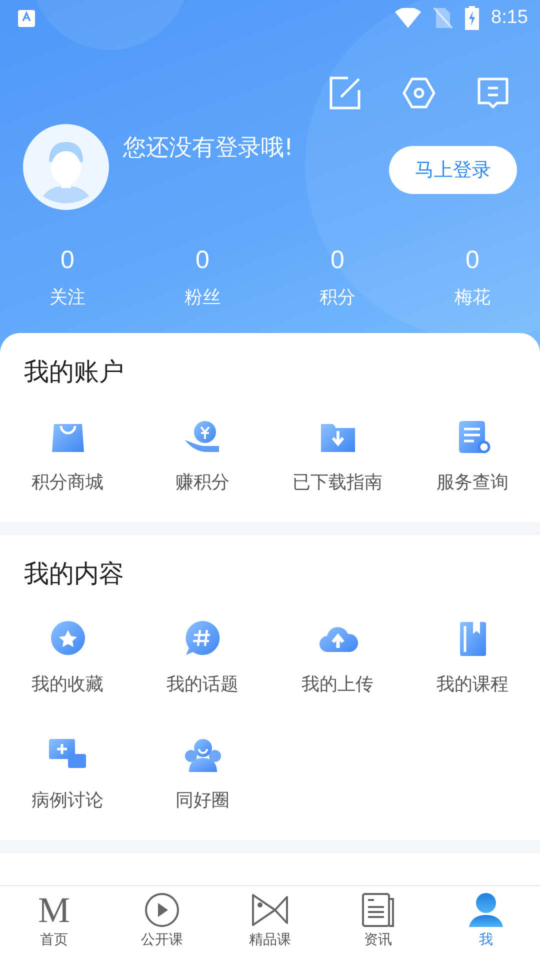 Image resolution: width=540 pixels, height=960 pixels. I want to click on login-button: 马上登录, so click(453, 170).